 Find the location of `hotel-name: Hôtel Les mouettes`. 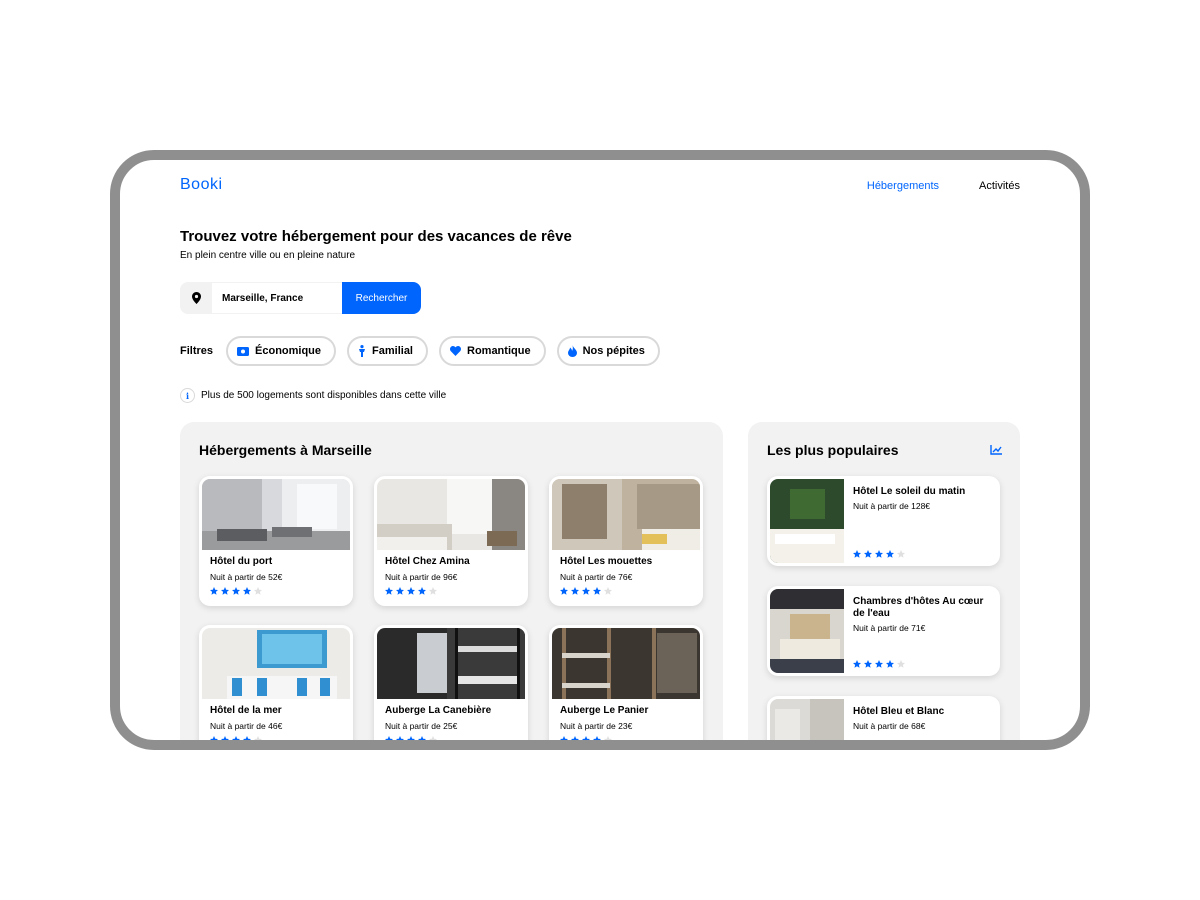

hotel-name: Hôtel Les mouettes is located at coordinates (606, 561).